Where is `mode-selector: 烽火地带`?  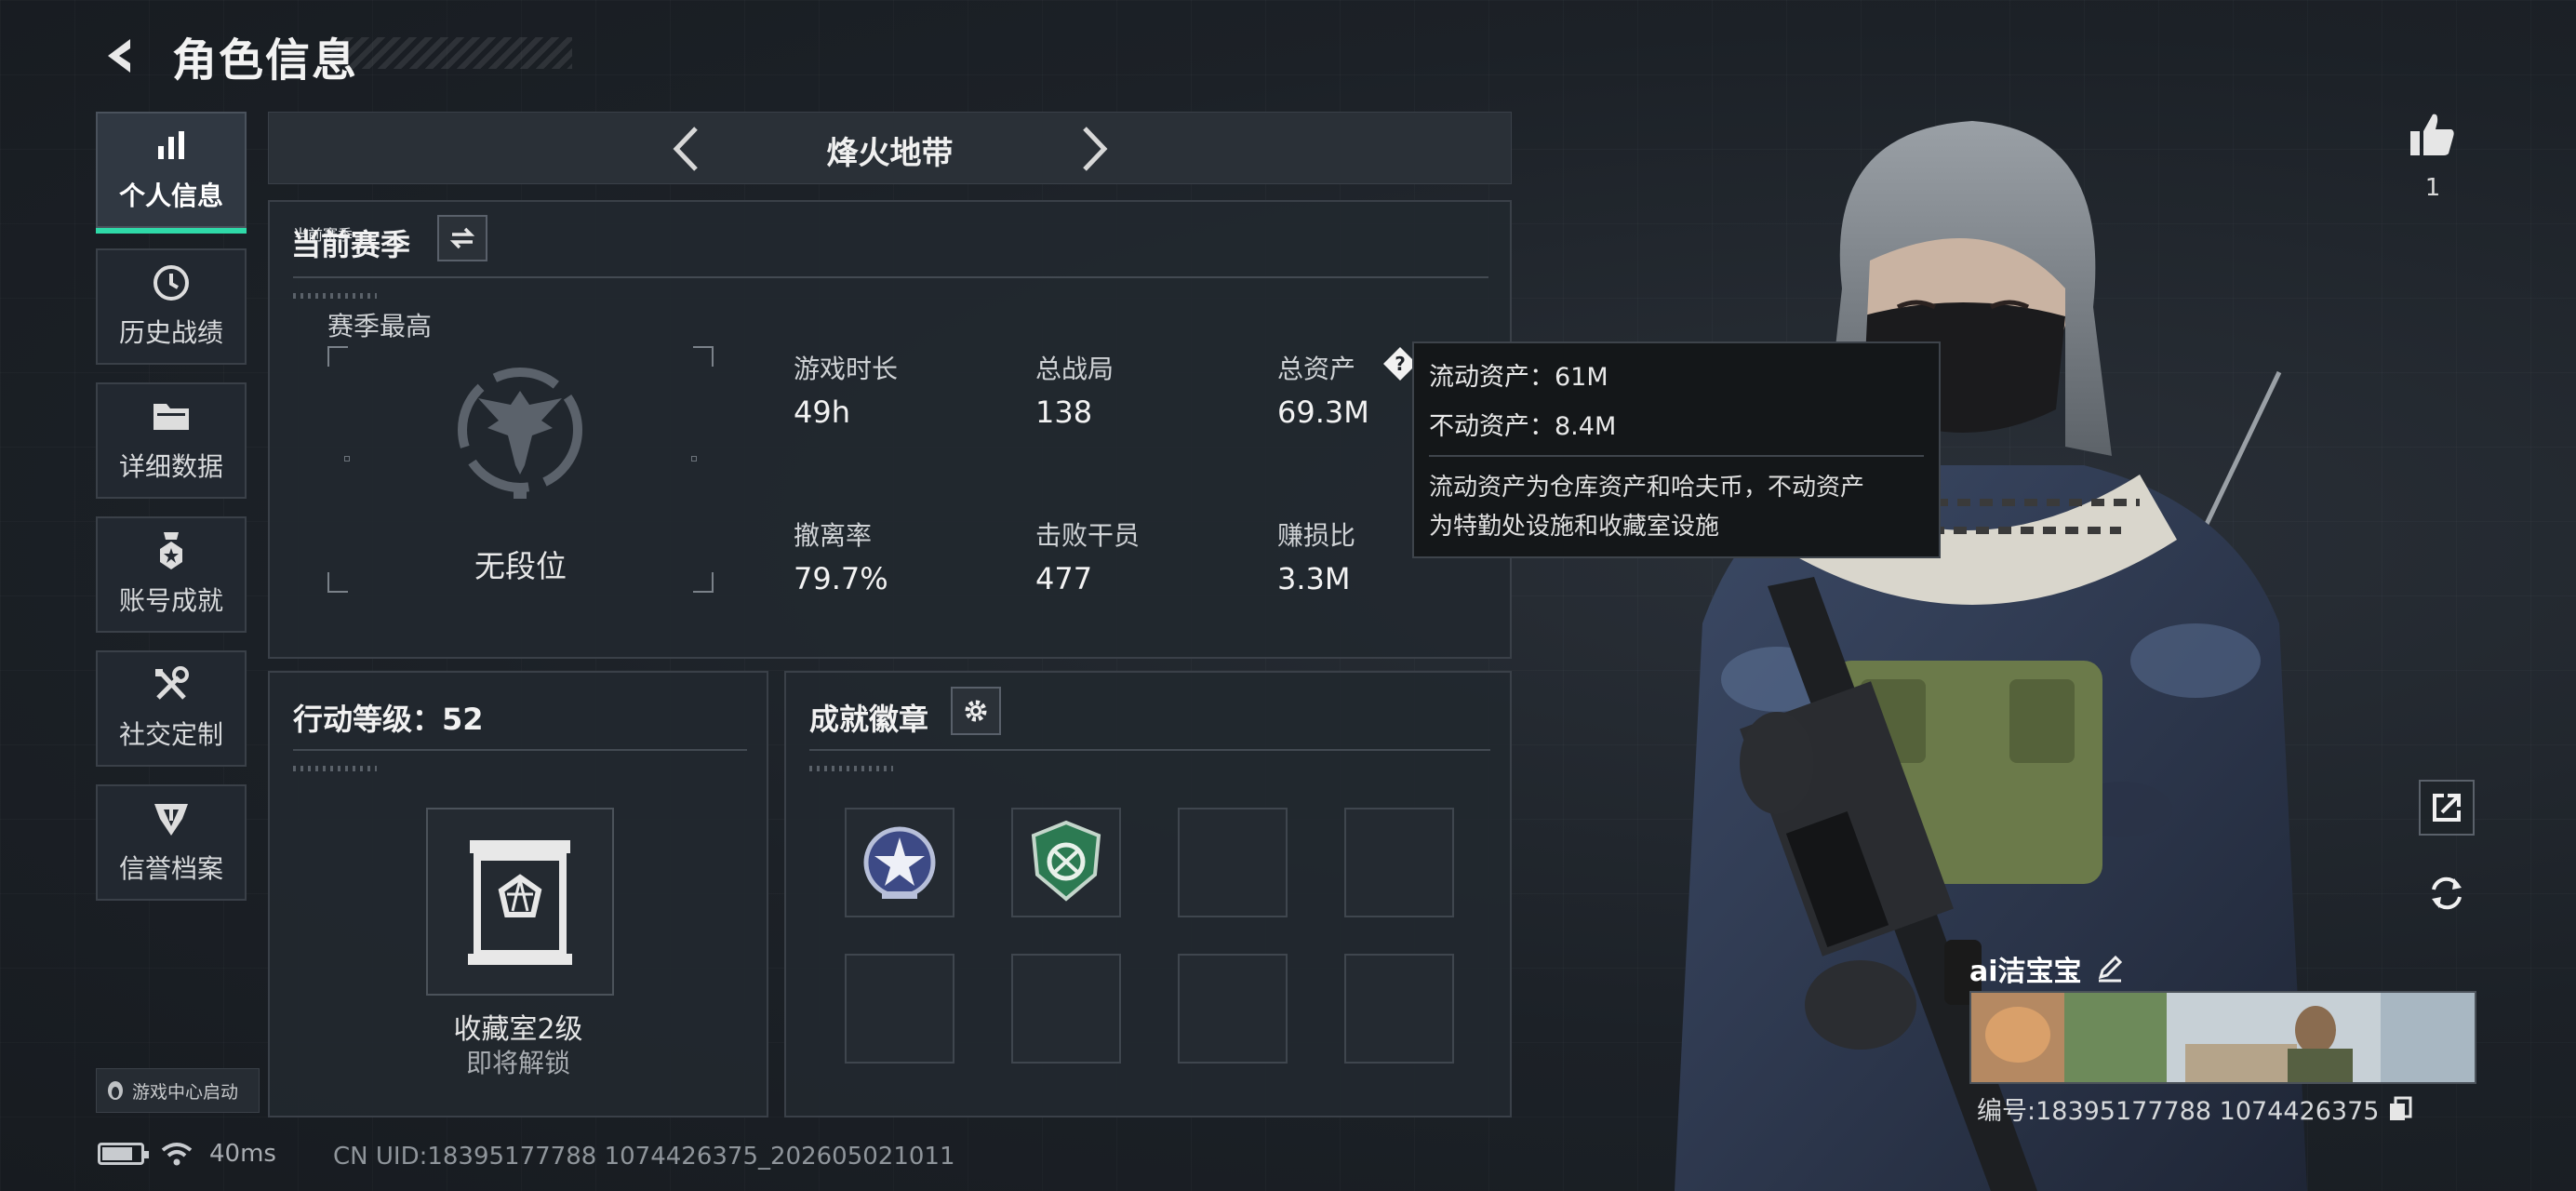 mode-selector: 烽火地带 is located at coordinates (890, 148).